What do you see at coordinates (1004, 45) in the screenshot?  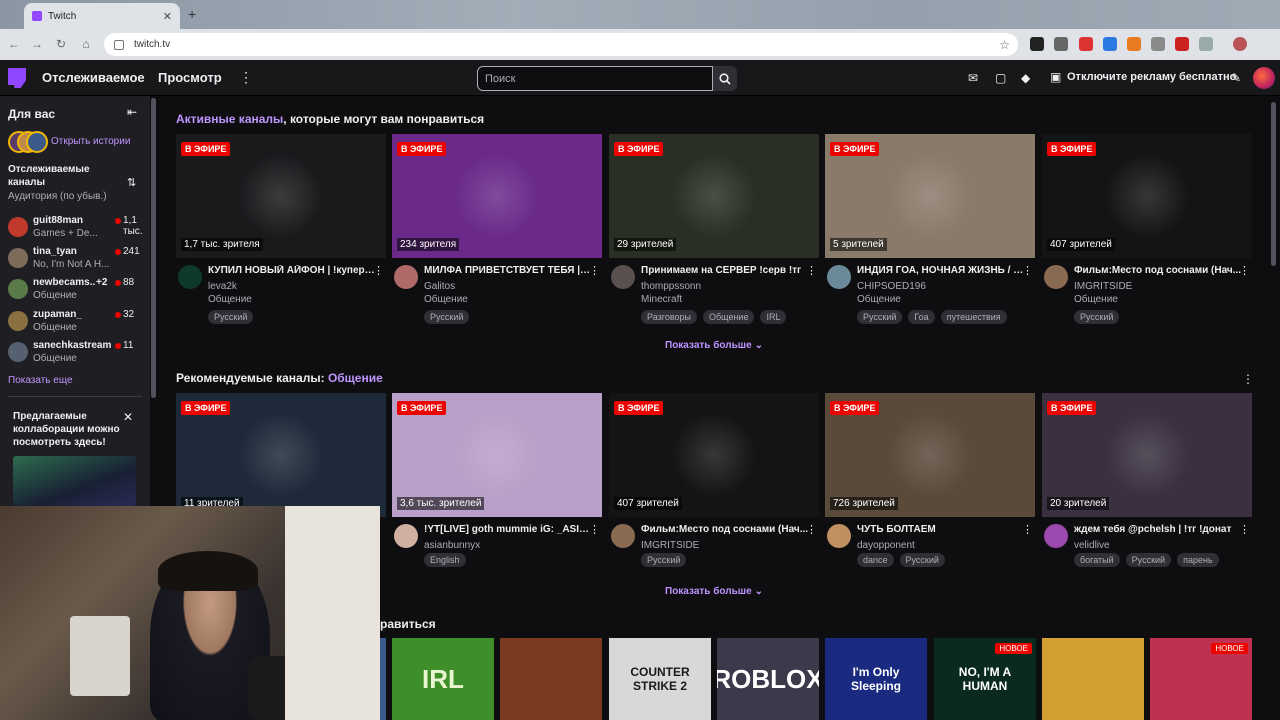 I see `bookmark-star-icon: ☆` at bounding box center [1004, 45].